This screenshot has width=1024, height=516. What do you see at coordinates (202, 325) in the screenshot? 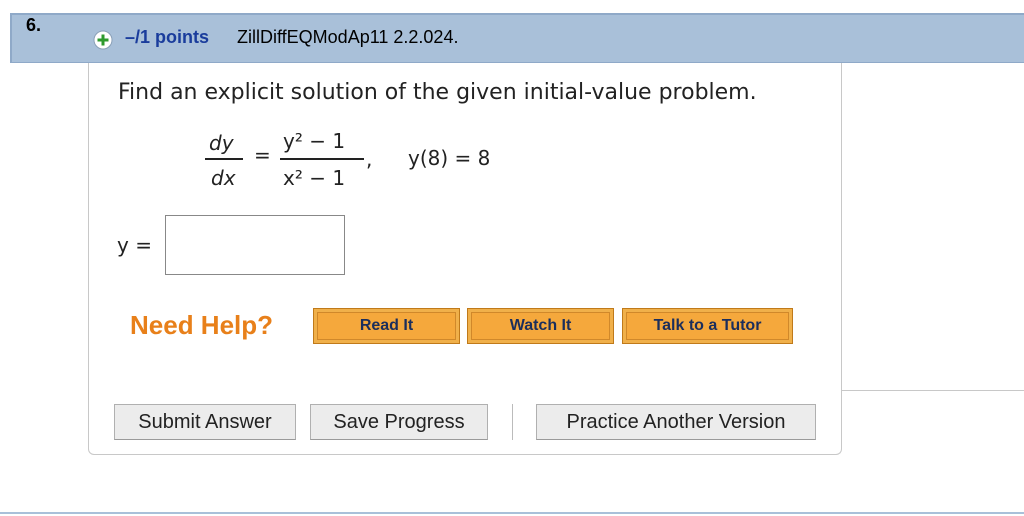
I see `need-help-heading: Need Help?` at bounding box center [202, 325].